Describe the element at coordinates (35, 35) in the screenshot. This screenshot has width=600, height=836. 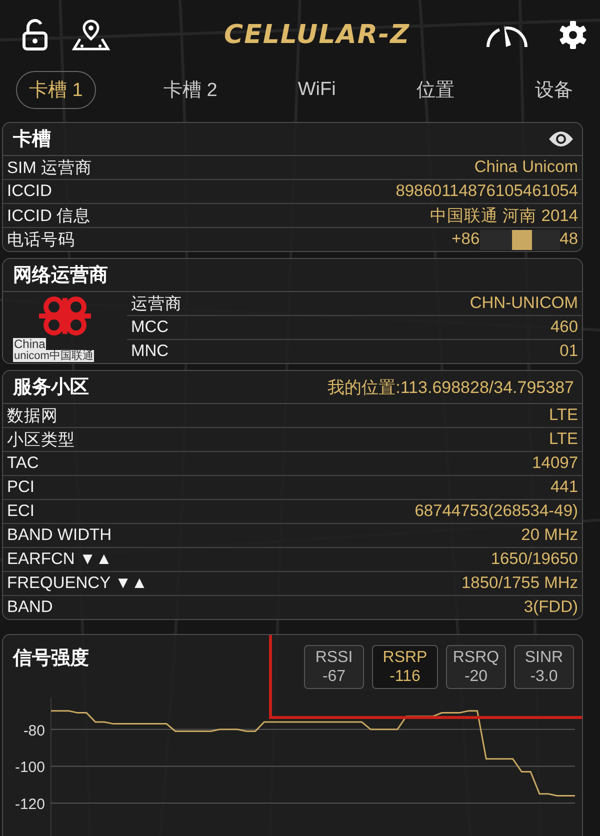
I see `unlock-icon` at that location.